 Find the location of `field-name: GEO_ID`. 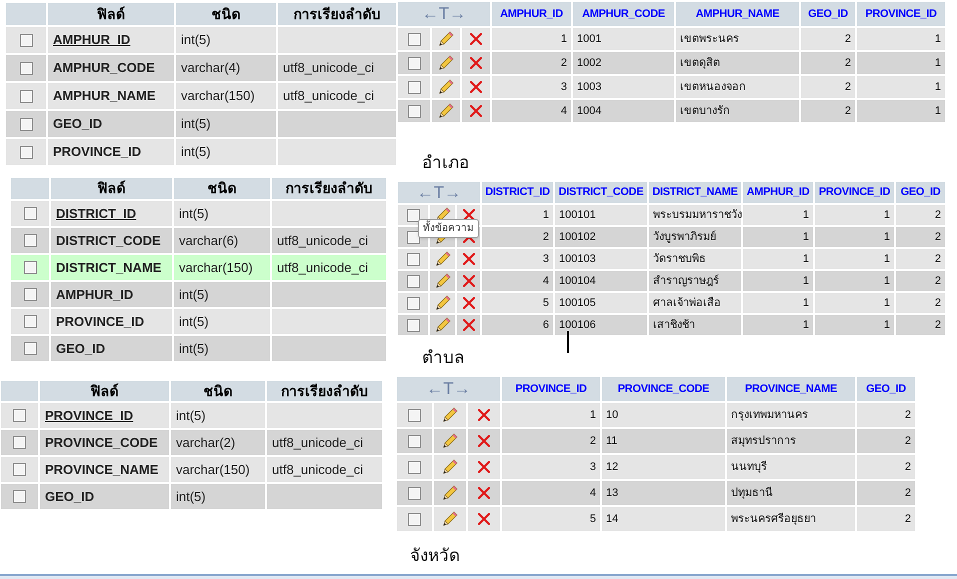

field-name: GEO_ID is located at coordinates (111, 348).